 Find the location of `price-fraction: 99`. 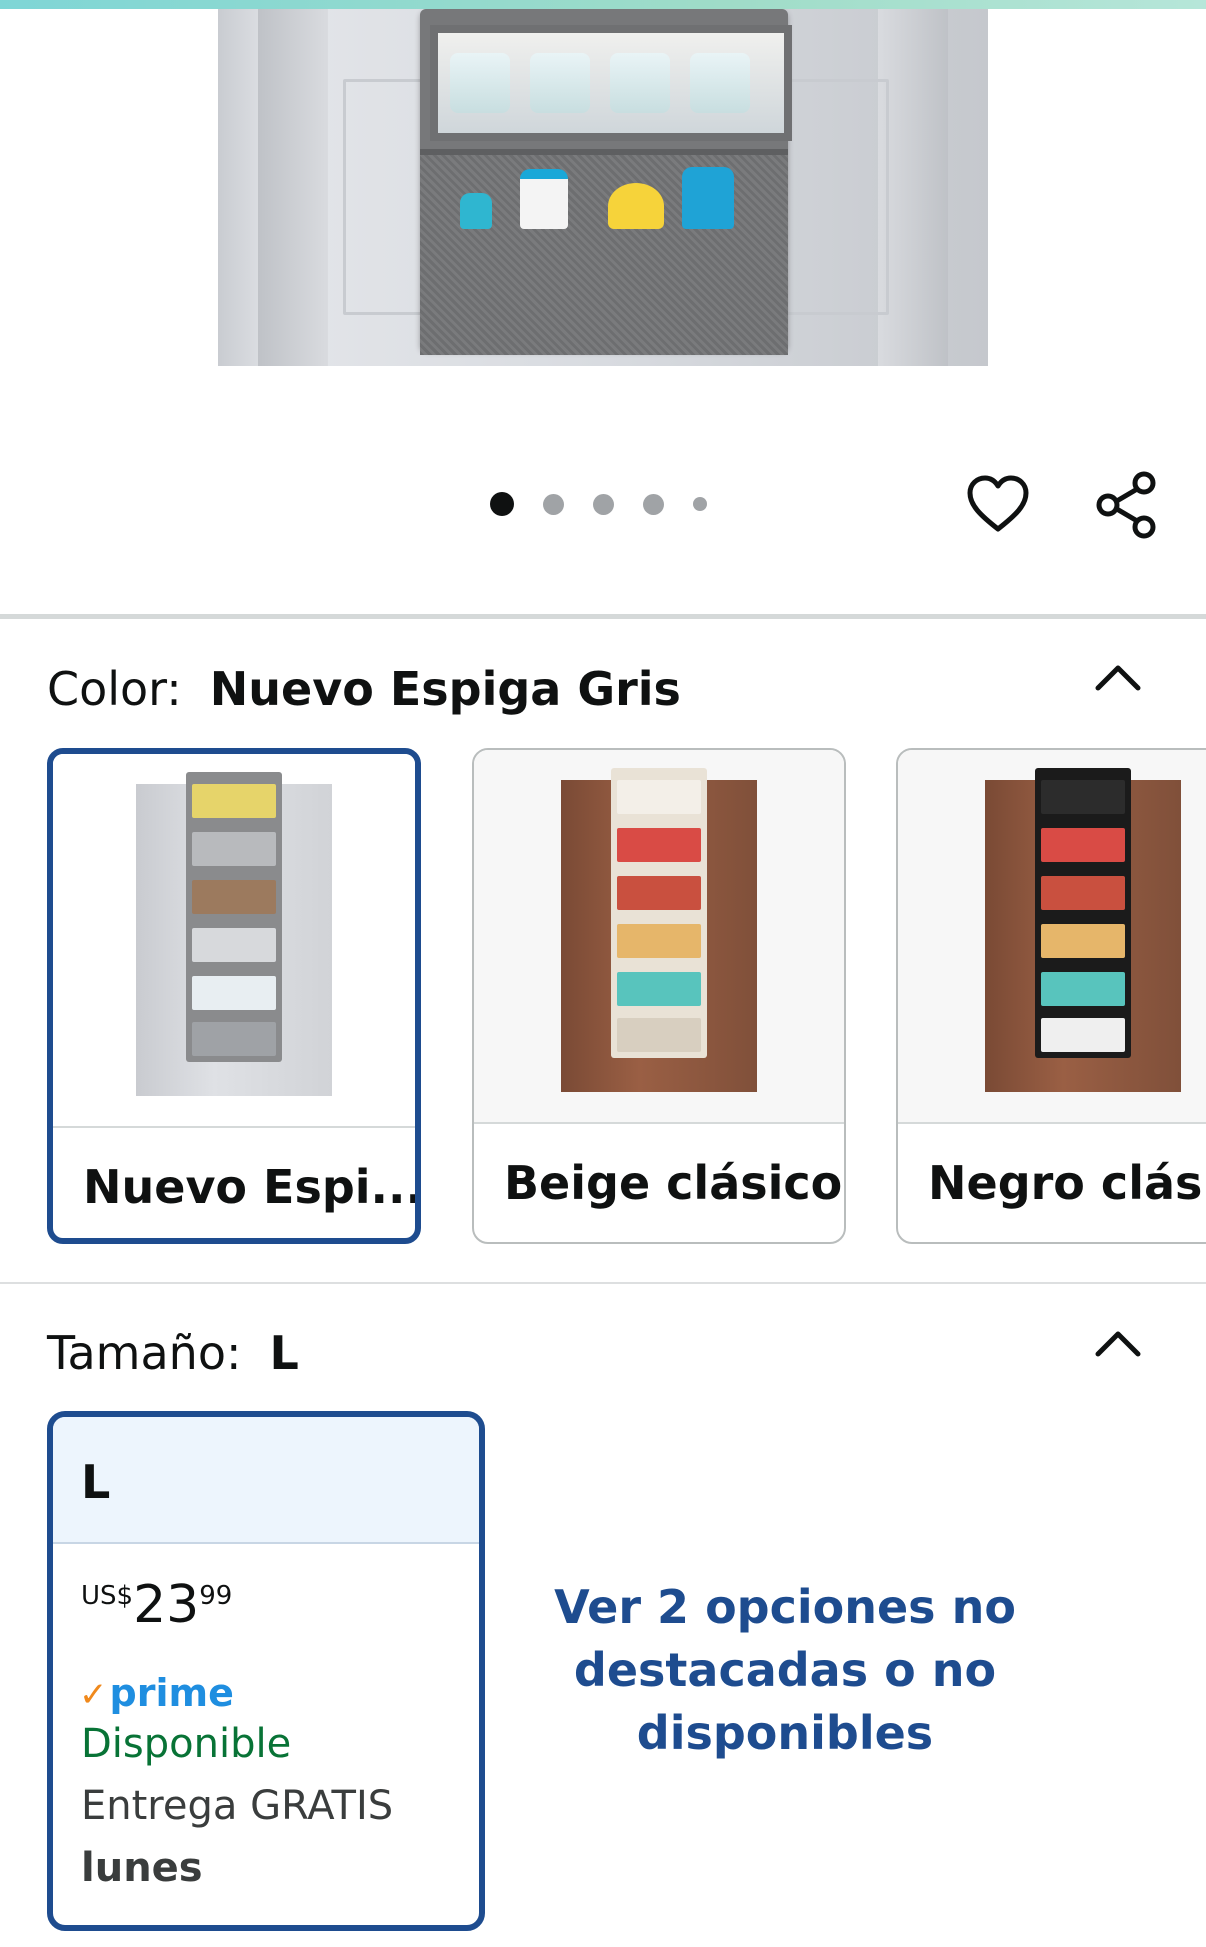

price-fraction: 99 is located at coordinates (216, 1596).